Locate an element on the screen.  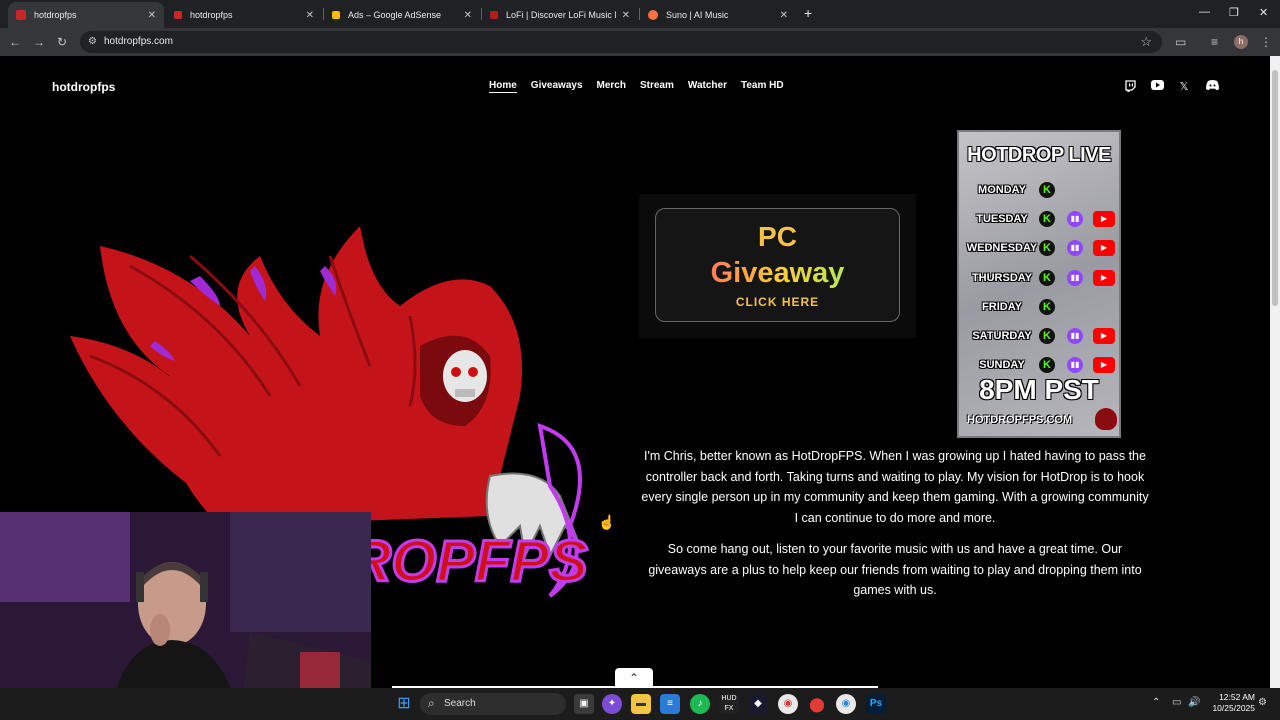
new-tab-icon: + is located at coordinates (808, 13).